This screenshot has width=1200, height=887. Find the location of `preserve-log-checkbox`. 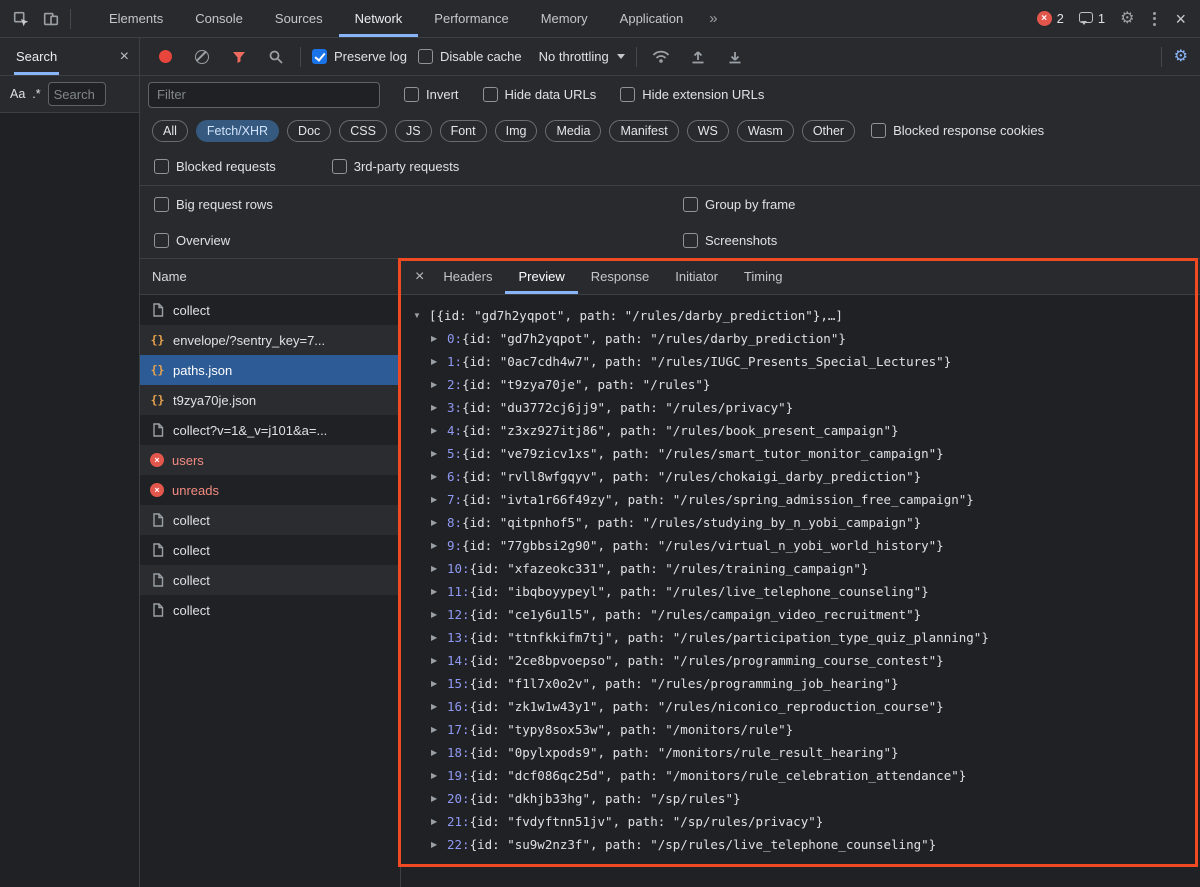

preserve-log-checkbox is located at coordinates (319, 56).